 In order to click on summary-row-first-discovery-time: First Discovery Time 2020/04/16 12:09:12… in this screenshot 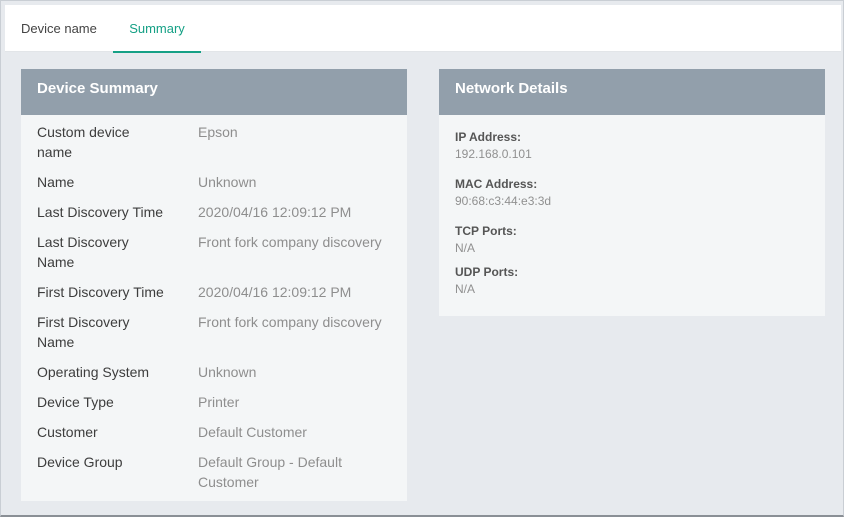, I will do `click(214, 292)`.